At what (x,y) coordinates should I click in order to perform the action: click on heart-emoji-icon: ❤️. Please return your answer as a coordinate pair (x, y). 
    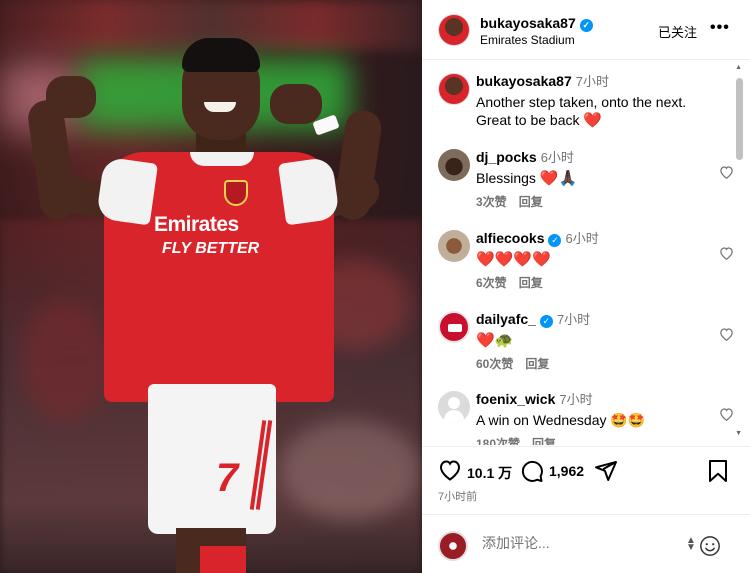
    Looking at the image, I should click on (593, 120).